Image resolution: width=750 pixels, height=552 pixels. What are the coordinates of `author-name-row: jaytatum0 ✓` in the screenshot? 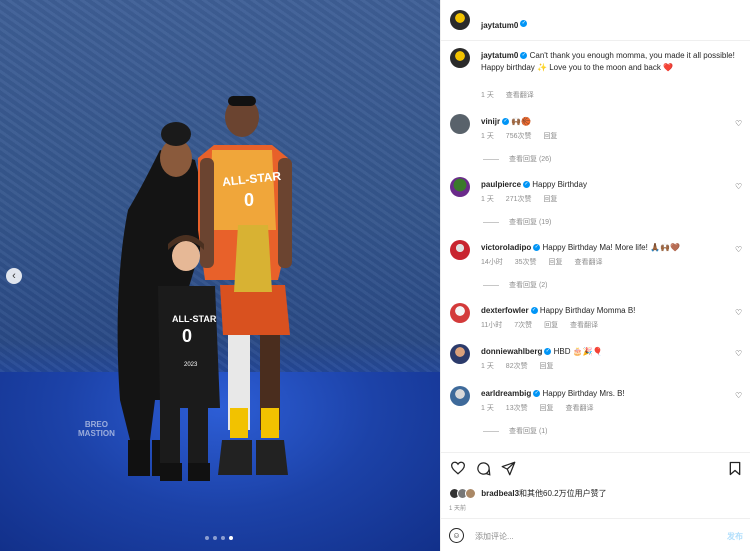 It's located at (504, 24).